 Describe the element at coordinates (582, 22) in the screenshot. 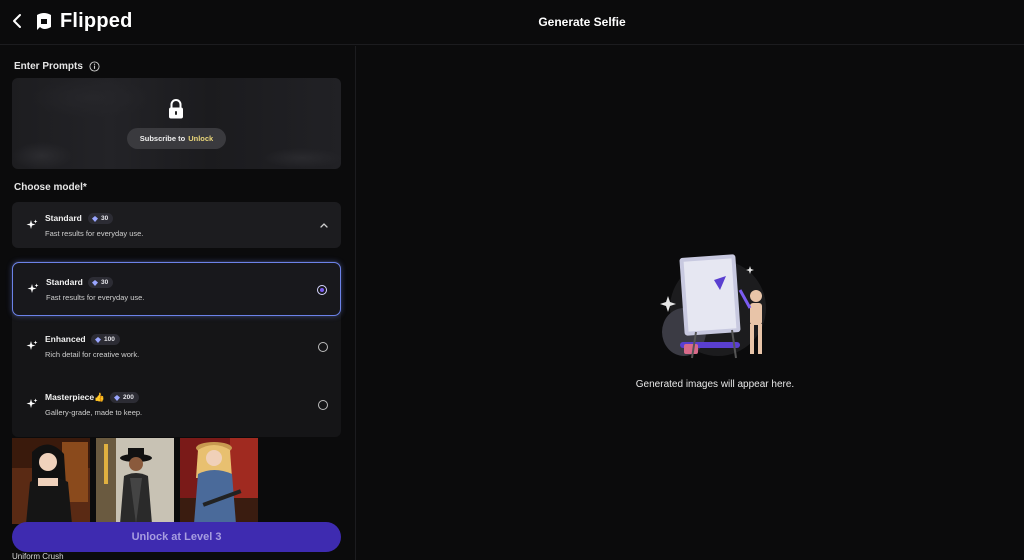

I see `page-title: Generate Selfie` at that location.